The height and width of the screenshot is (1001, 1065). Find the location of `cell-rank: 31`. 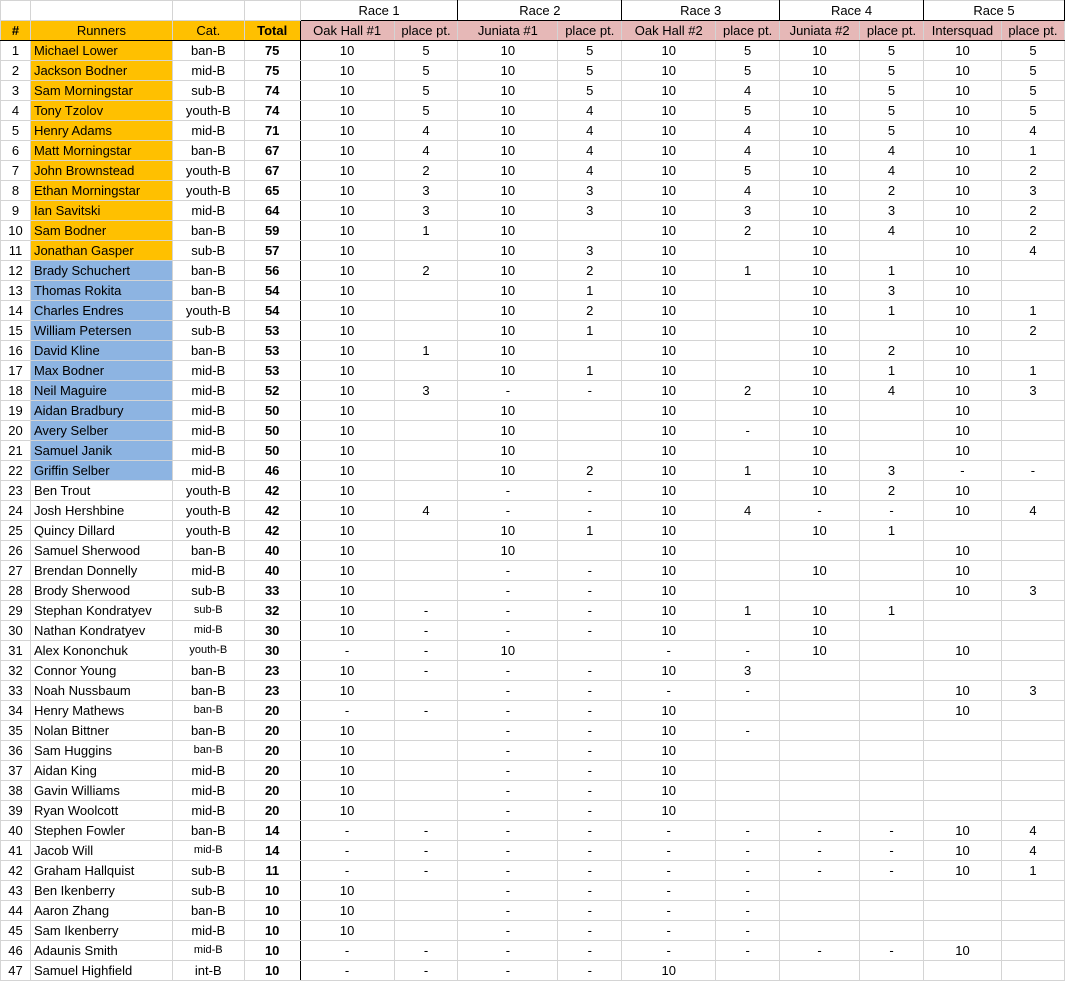

cell-rank: 31 is located at coordinates (15, 650).